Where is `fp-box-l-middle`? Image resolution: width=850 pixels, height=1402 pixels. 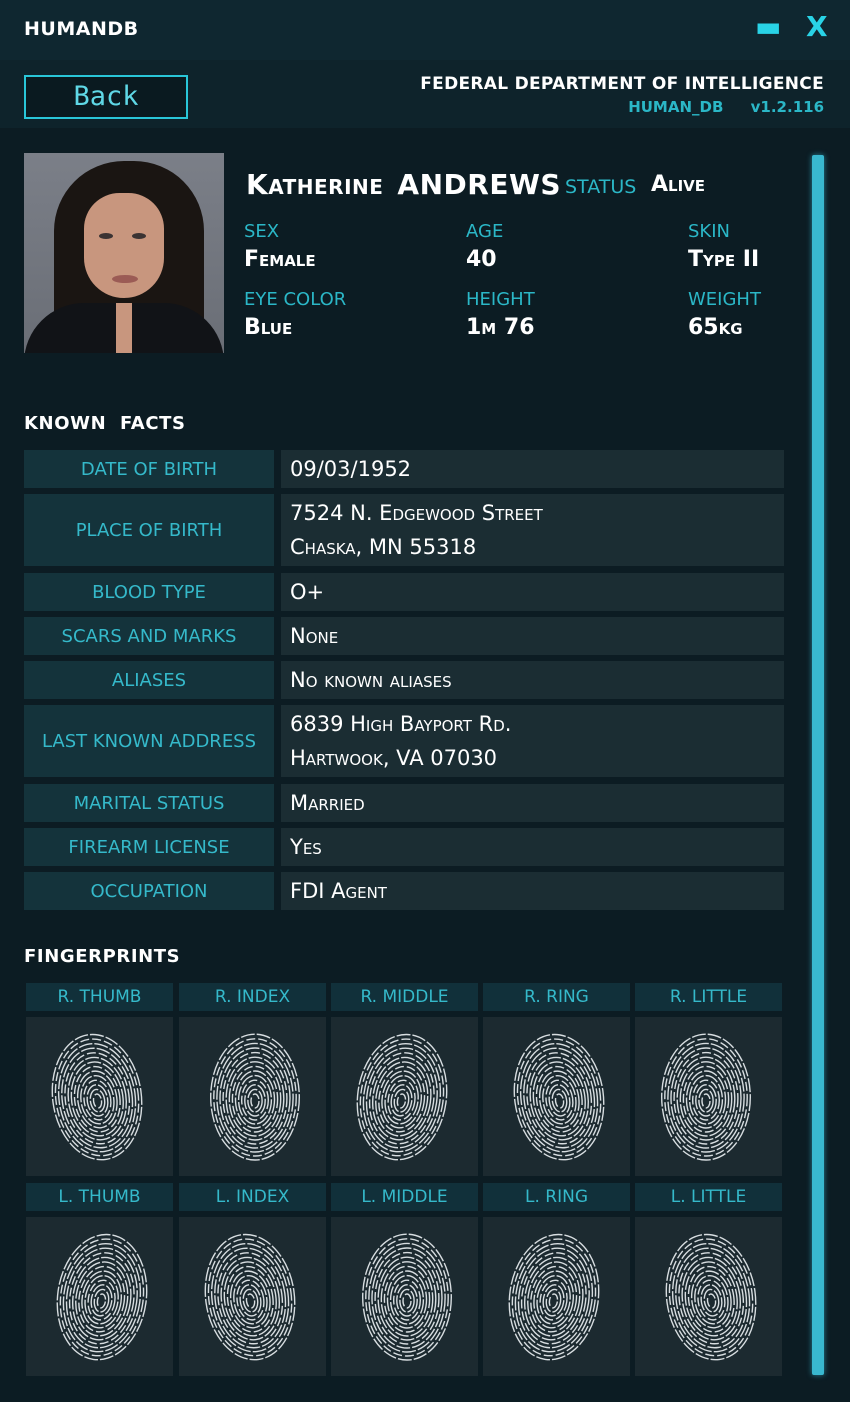
fp-box-l-middle is located at coordinates (404, 1296).